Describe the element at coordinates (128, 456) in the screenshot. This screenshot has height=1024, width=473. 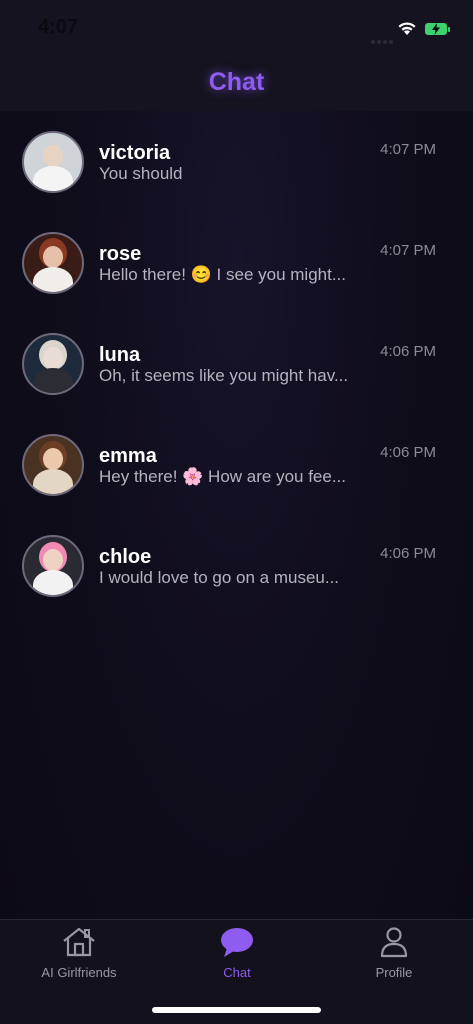
I see `chat-name: emma` at that location.